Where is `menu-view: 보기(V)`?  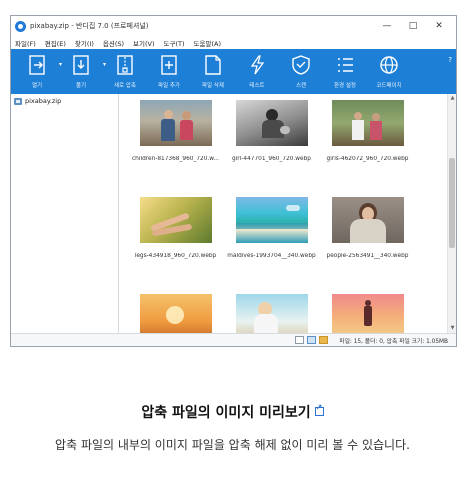 menu-view: 보기(V) is located at coordinates (143, 43).